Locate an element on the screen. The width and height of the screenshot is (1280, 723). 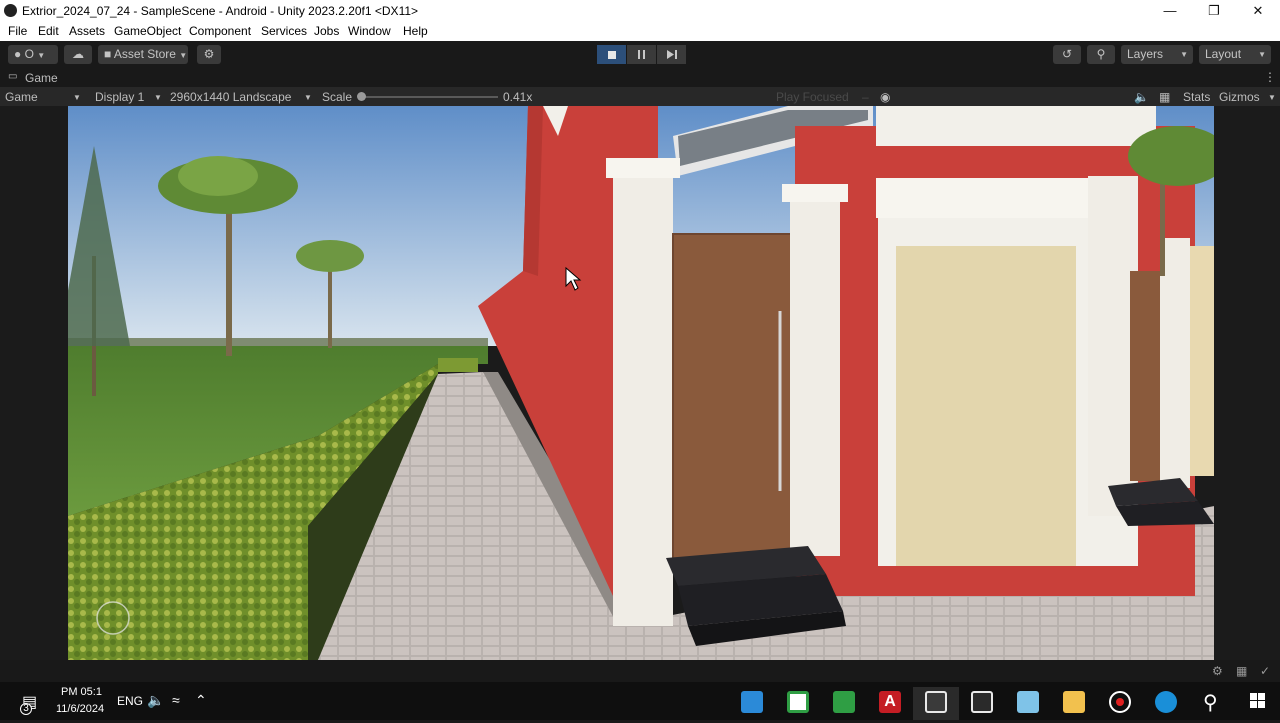
step-button is located at coordinates (671, 54).